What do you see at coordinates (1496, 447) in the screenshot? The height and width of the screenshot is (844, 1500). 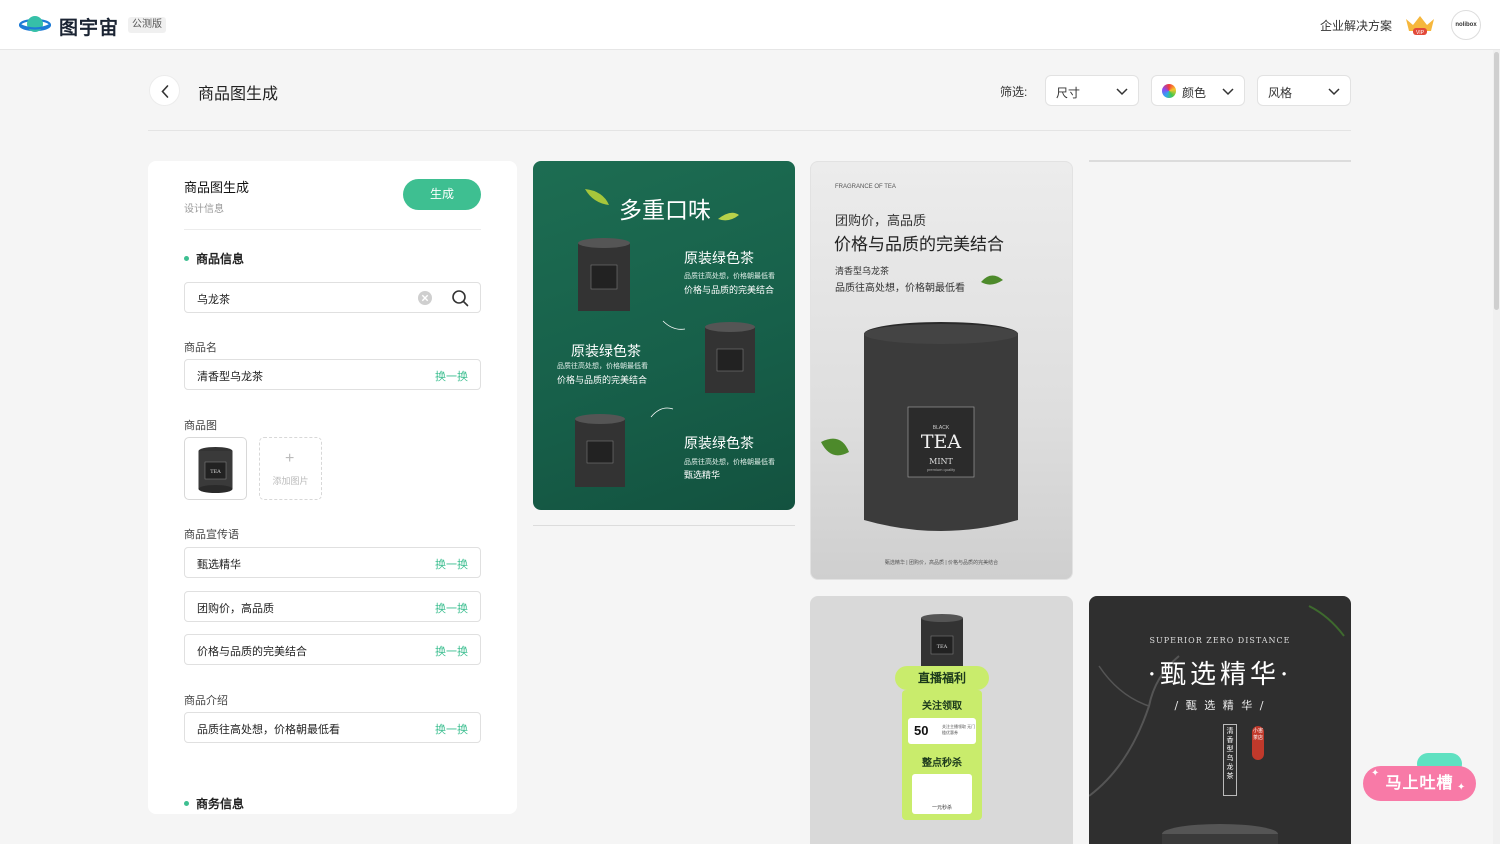 I see `page-scrollbar` at bounding box center [1496, 447].